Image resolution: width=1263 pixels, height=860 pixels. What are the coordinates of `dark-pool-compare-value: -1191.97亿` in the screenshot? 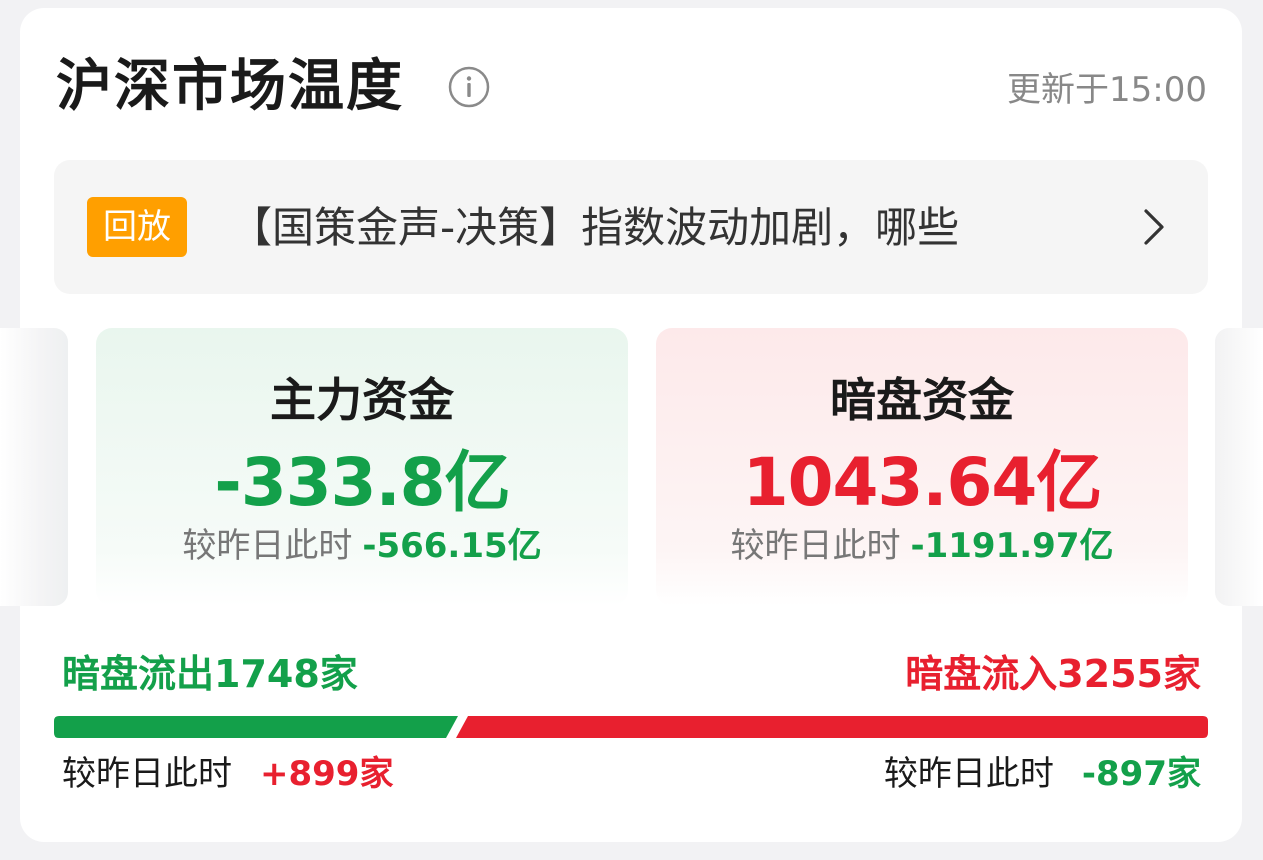 It's located at (1012, 546).